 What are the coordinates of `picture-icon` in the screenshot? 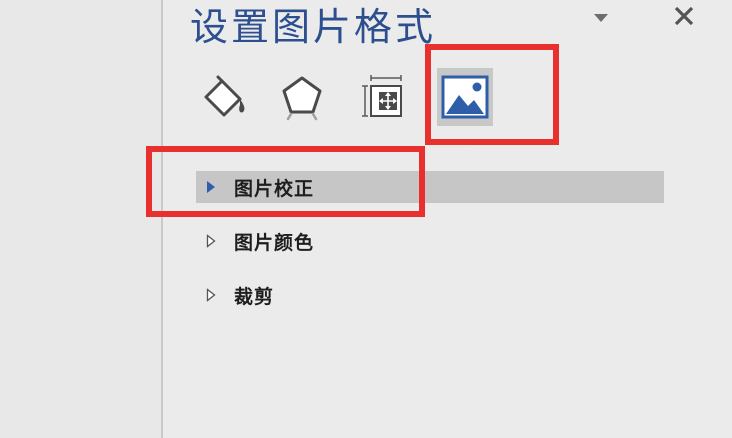 It's located at (465, 97).